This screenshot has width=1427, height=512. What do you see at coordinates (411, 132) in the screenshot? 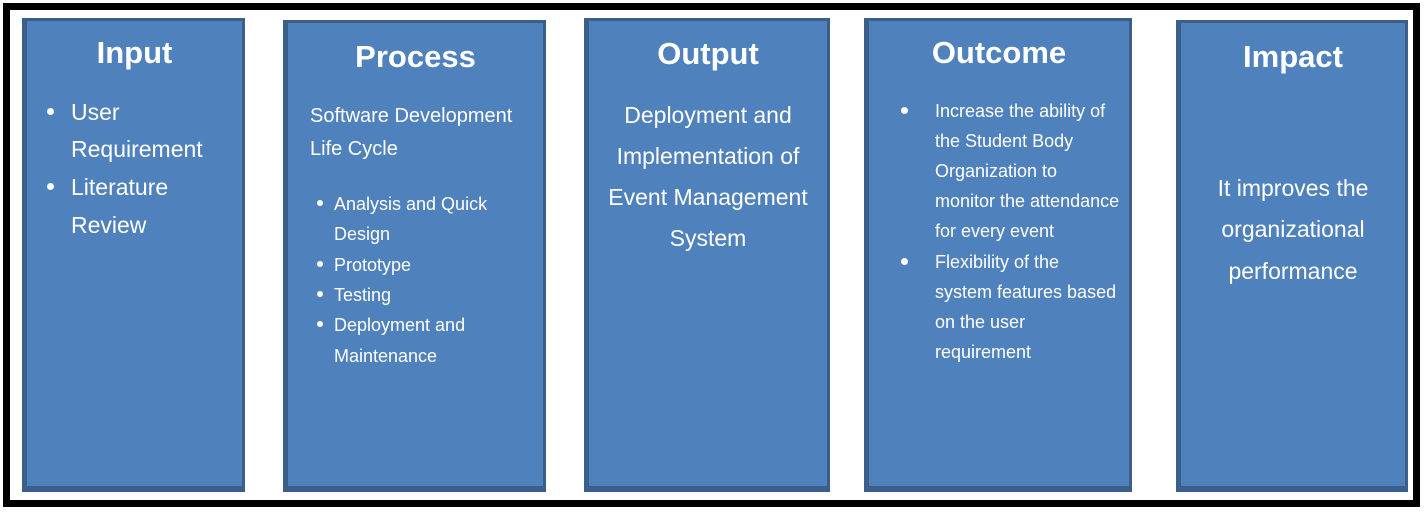
I see `stage-lead-text-process: Software Development Life Cycle` at bounding box center [411, 132].